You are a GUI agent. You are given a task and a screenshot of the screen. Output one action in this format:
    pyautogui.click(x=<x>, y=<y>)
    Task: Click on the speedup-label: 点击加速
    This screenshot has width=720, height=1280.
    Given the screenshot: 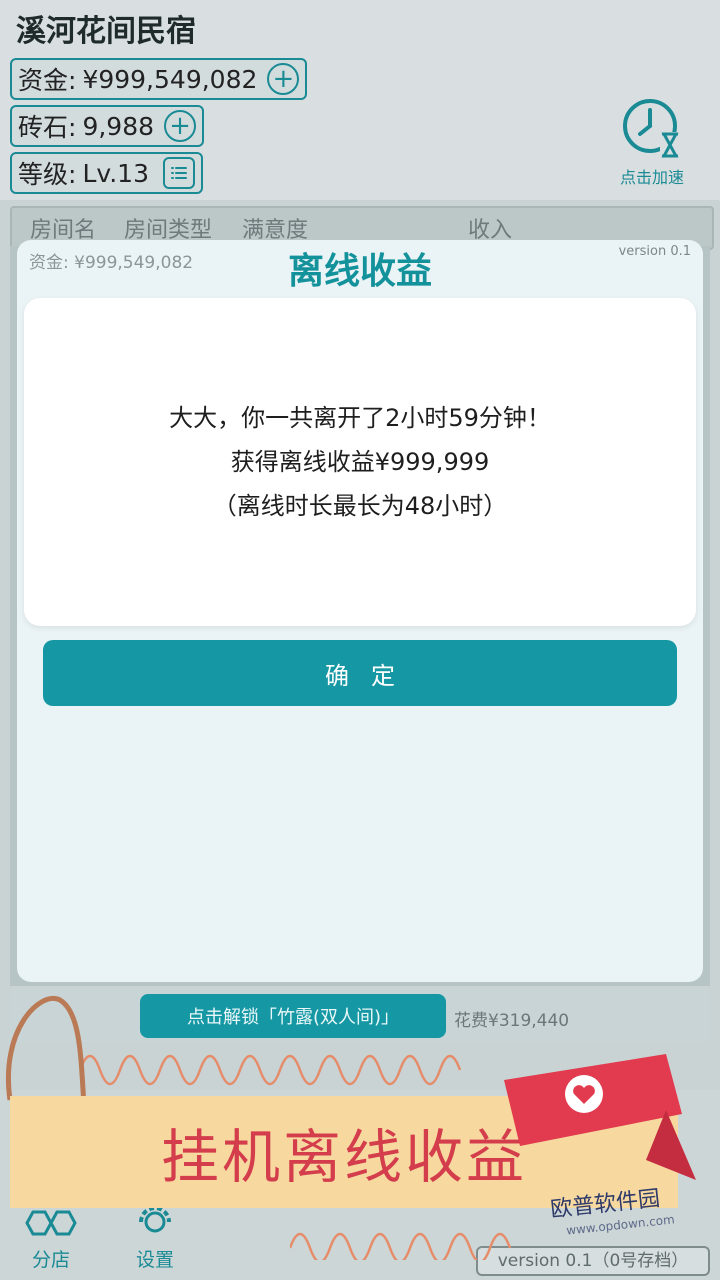 What is the action you would take?
    pyautogui.click(x=651, y=177)
    